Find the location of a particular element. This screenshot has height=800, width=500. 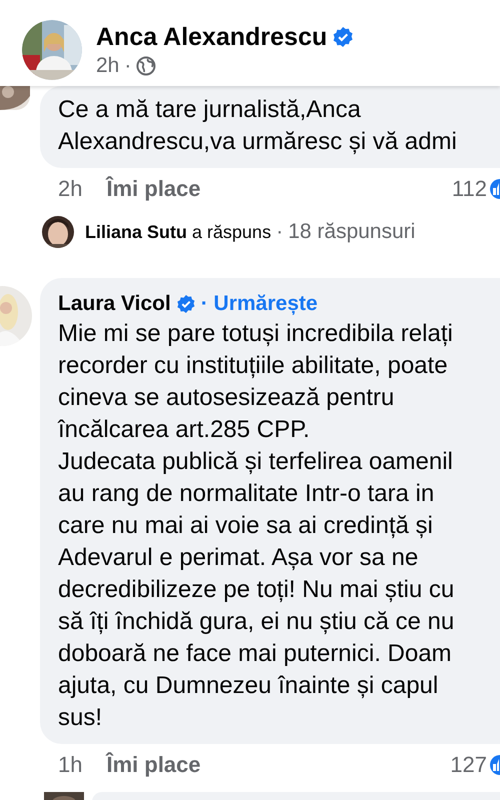

post-time: 2h is located at coordinates (108, 66).